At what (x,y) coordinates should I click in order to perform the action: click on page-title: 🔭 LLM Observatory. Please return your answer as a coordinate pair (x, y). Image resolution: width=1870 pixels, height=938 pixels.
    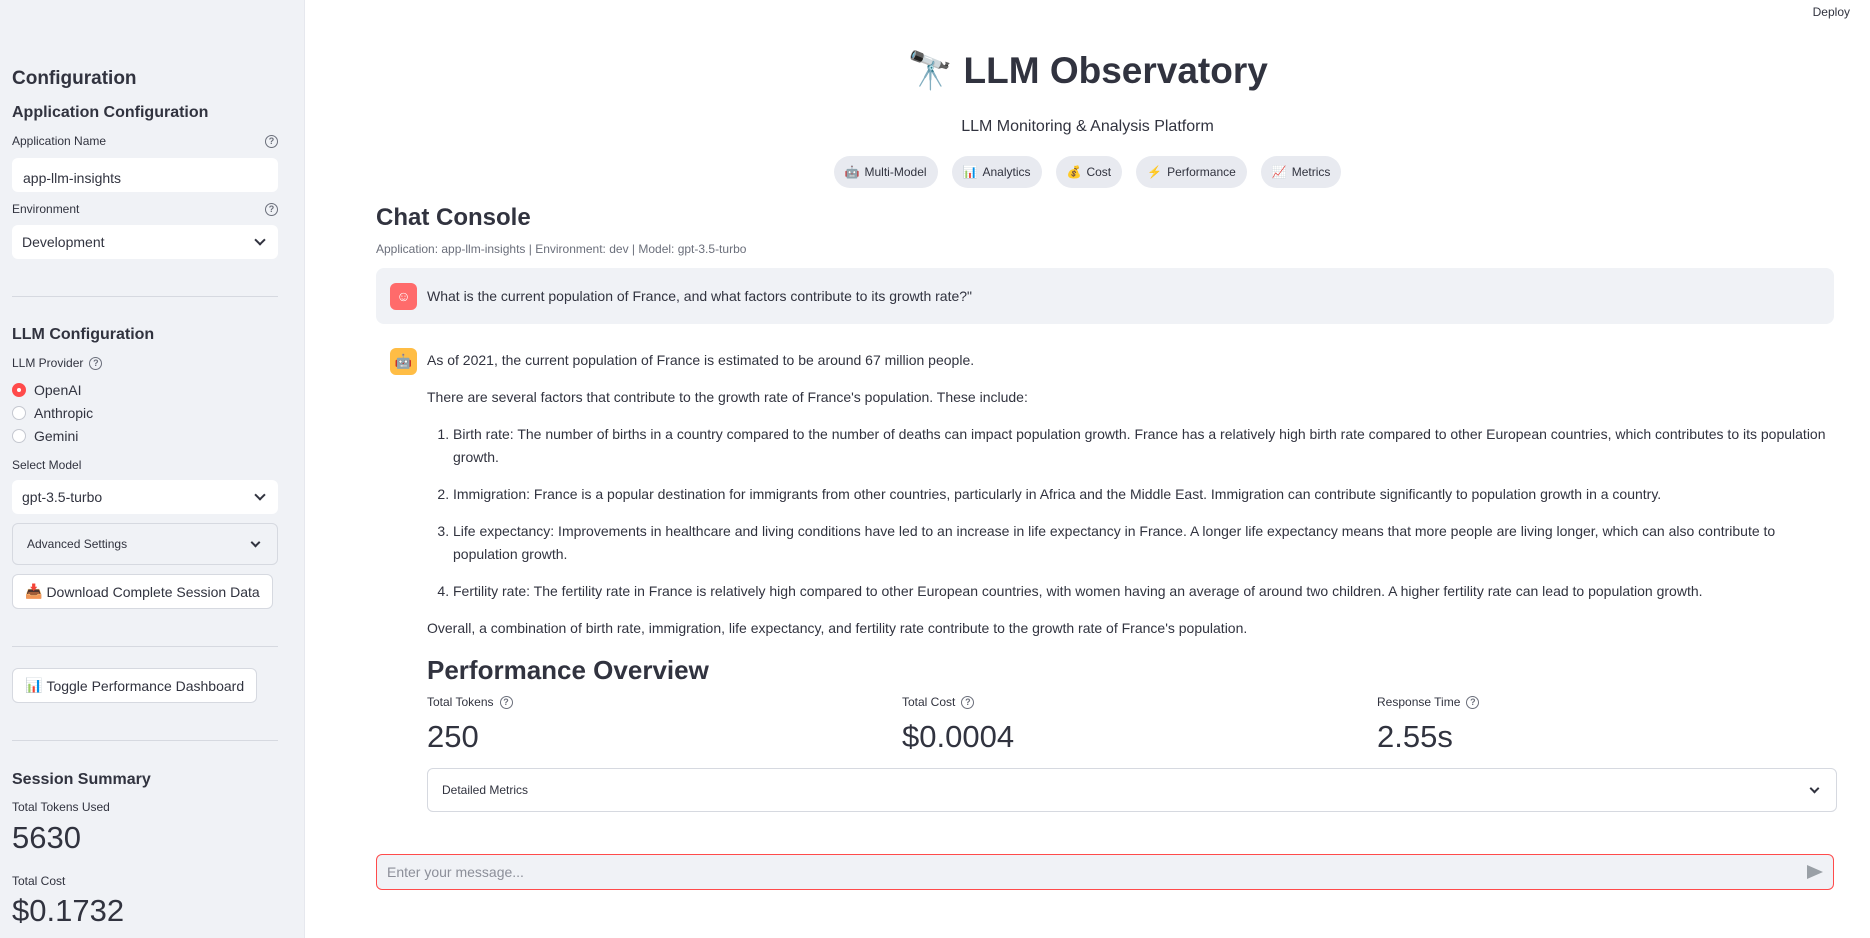
    Looking at the image, I should click on (1087, 71).